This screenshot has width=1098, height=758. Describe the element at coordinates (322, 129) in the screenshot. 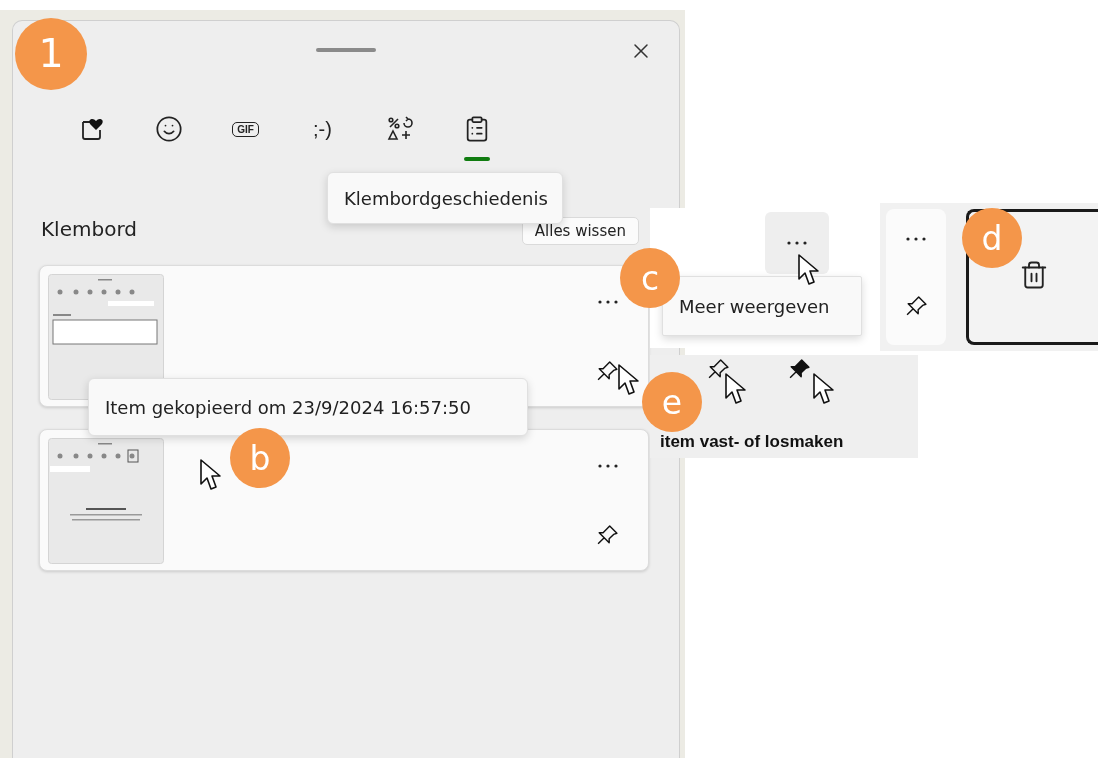

I see `kaomoji-icon: ;-)` at that location.